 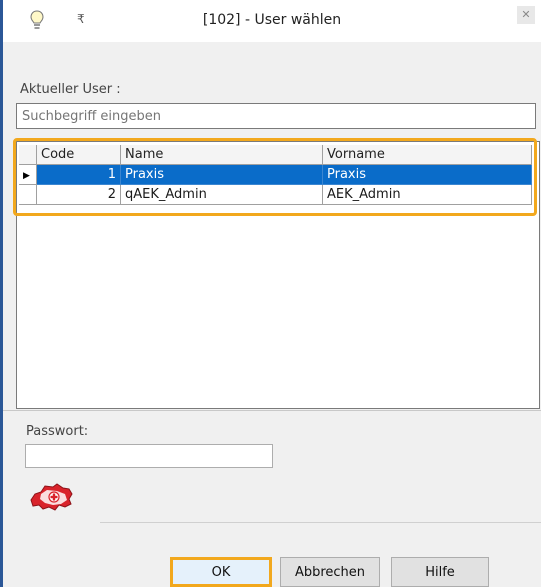 I want to click on search-input, so click(x=276, y=116).